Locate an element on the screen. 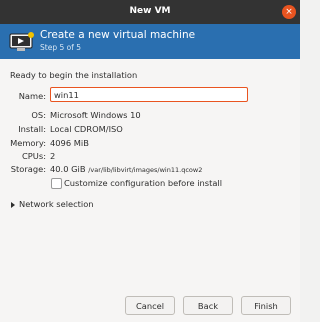  intro-text: Ready to begin the installation is located at coordinates (74, 75).